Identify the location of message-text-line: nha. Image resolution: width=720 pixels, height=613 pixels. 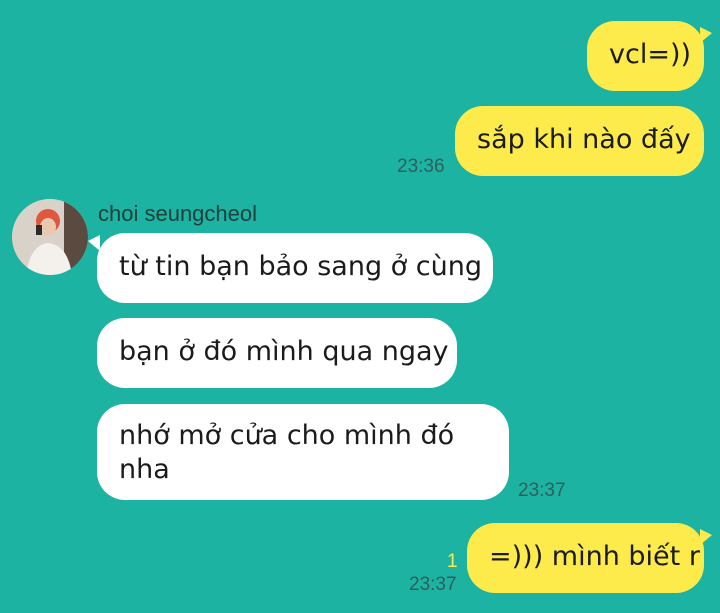
(144, 469).